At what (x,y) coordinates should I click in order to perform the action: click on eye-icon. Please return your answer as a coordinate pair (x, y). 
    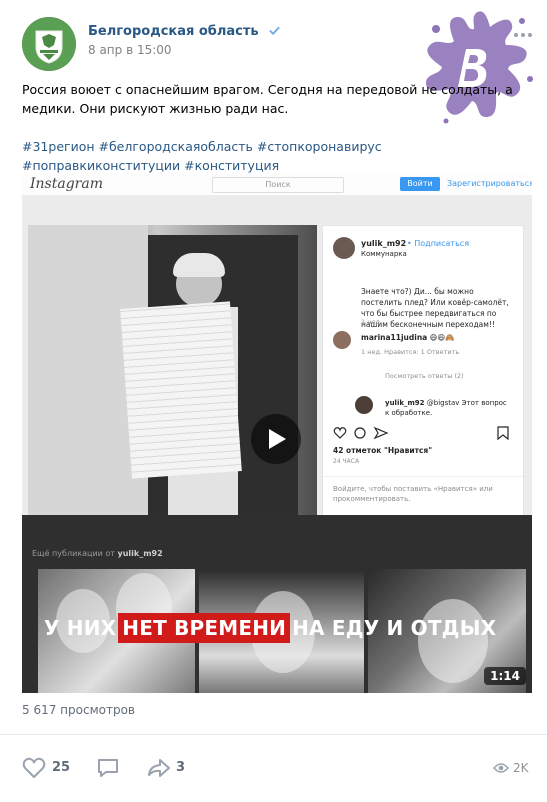
    Looking at the image, I should click on (501, 768).